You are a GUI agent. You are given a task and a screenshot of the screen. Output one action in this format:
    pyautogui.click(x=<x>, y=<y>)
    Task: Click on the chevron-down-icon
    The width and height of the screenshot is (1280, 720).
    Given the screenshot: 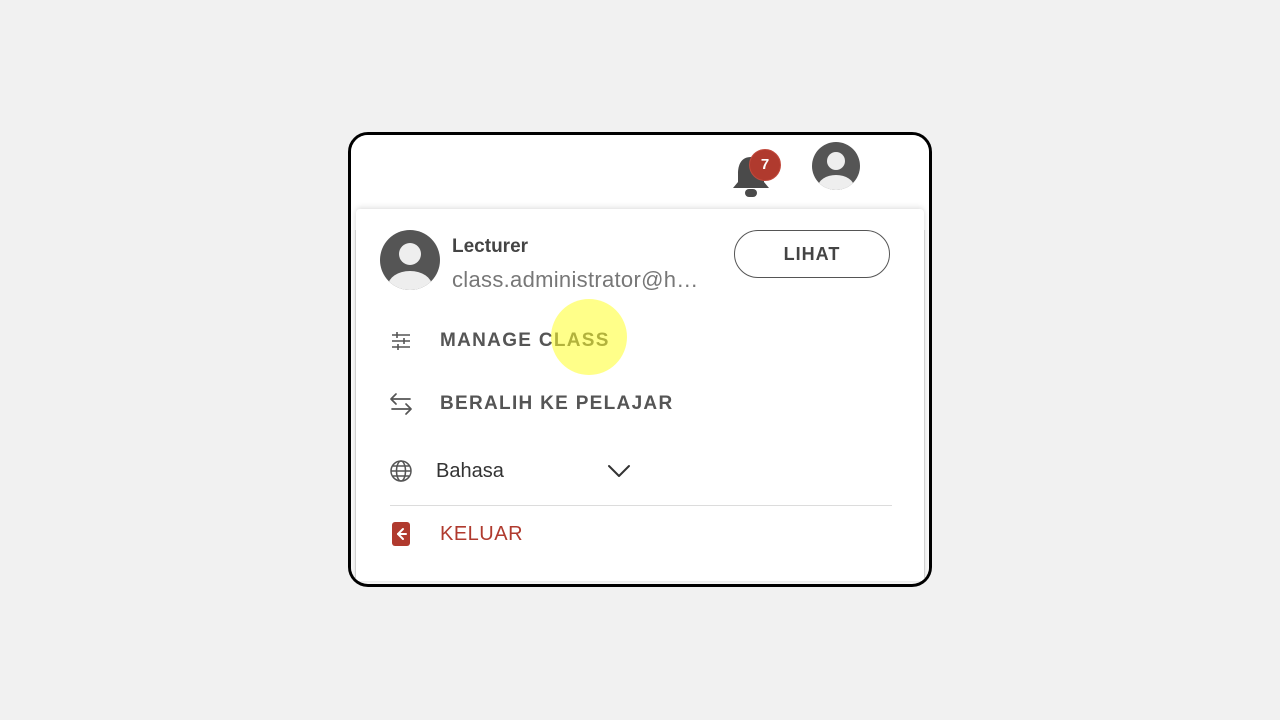 What is the action you would take?
    pyautogui.click(x=619, y=473)
    